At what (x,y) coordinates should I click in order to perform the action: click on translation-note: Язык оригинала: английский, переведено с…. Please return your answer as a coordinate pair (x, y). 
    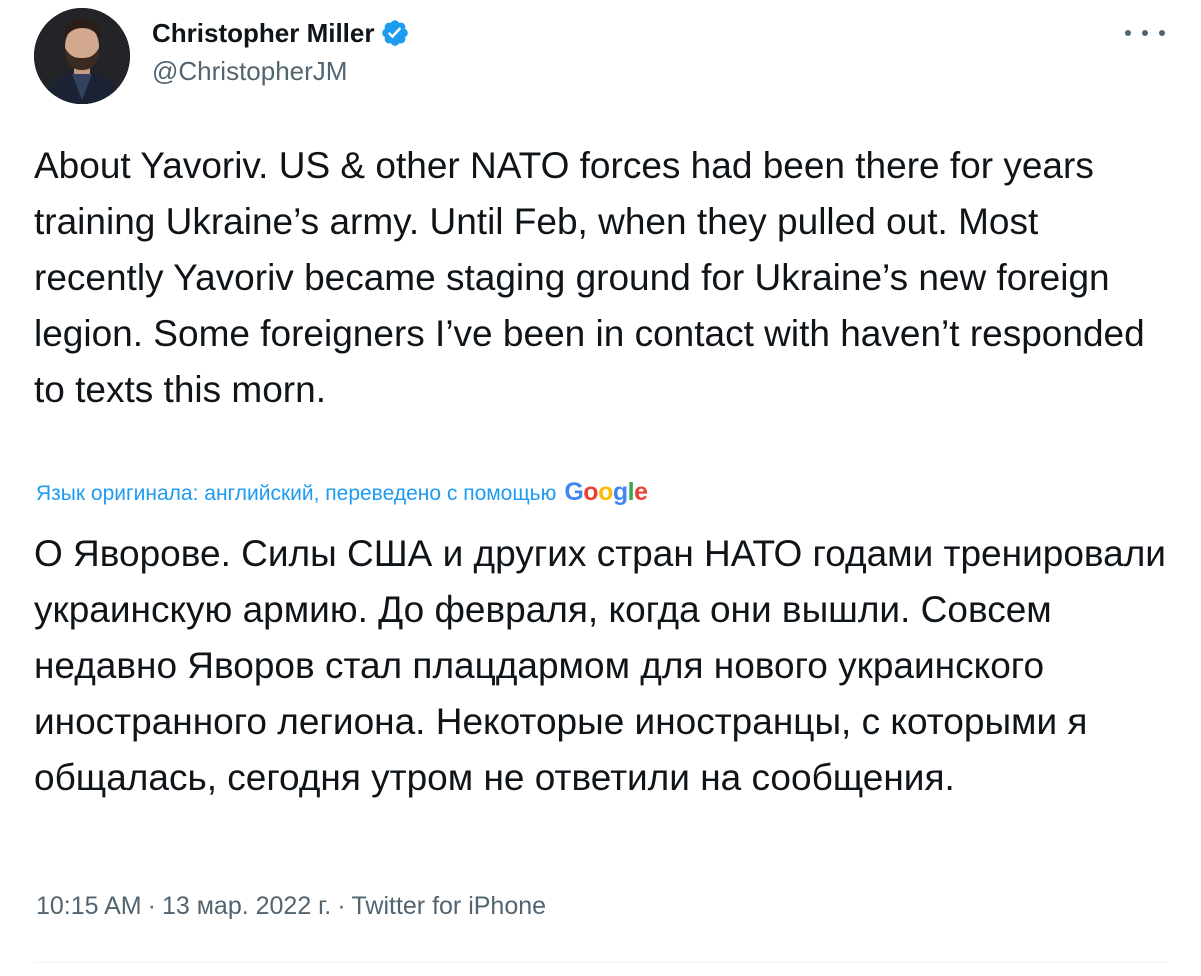
    Looking at the image, I should click on (342, 492).